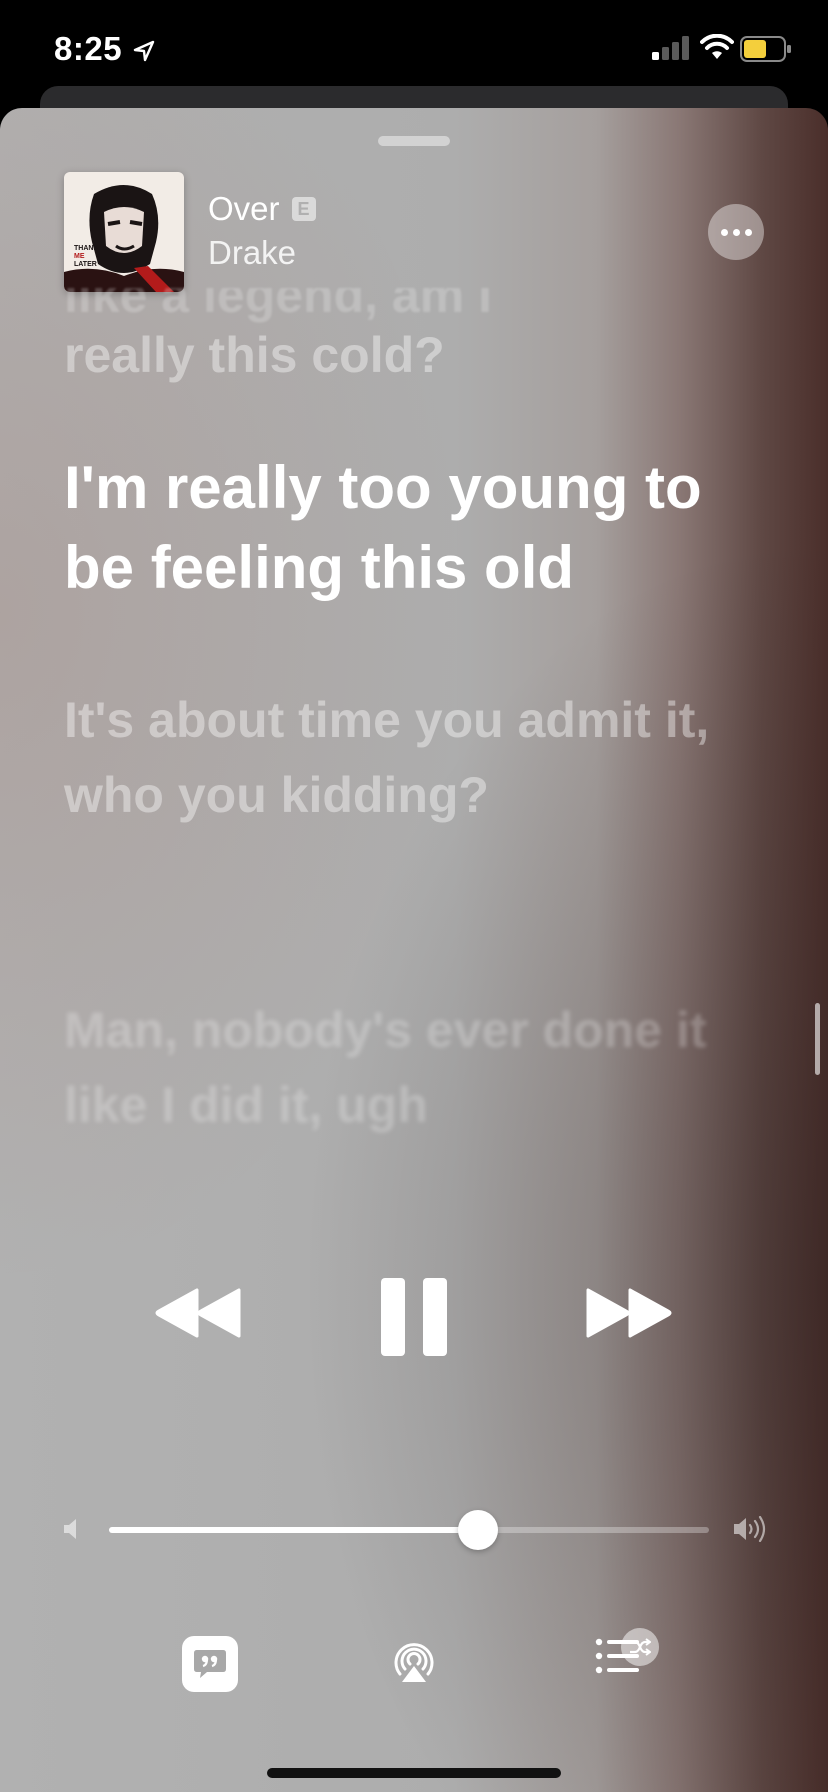 This screenshot has width=828, height=1792. What do you see at coordinates (414, 141) in the screenshot?
I see `sheet-grabber` at bounding box center [414, 141].